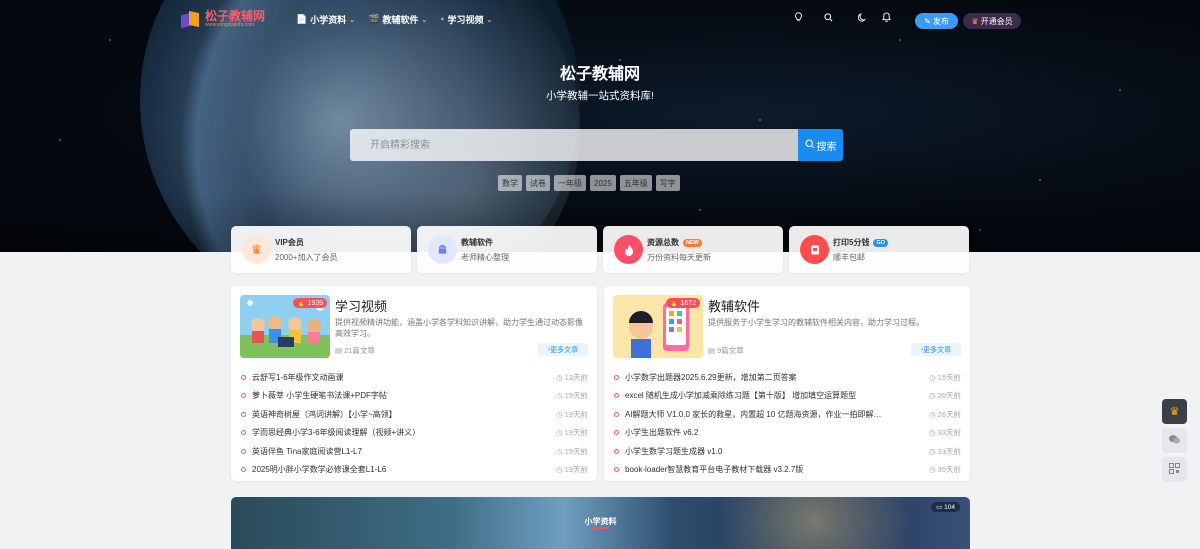 This screenshot has height=549, width=1200. Describe the element at coordinates (477, 242) in the screenshot. I see `feature-title: 教辅软件` at that location.